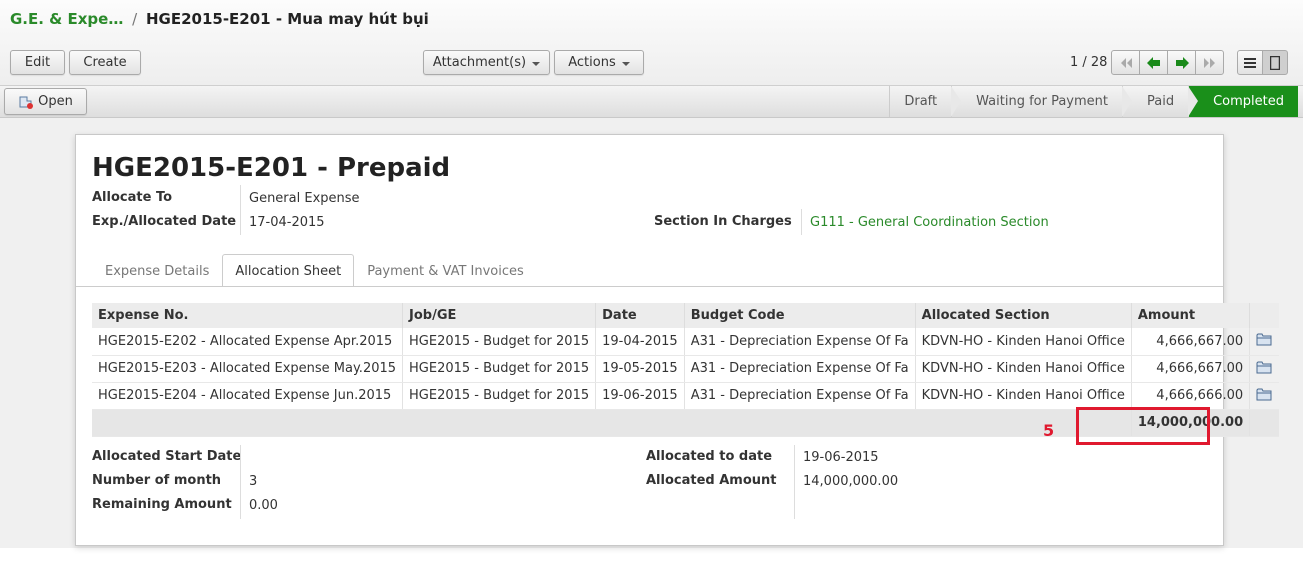 The height and width of the screenshot is (582, 1303). What do you see at coordinates (287, 19) in the screenshot?
I see `breadcrumb-current: HGE2015-E201 - Mua may hút bụi` at bounding box center [287, 19].